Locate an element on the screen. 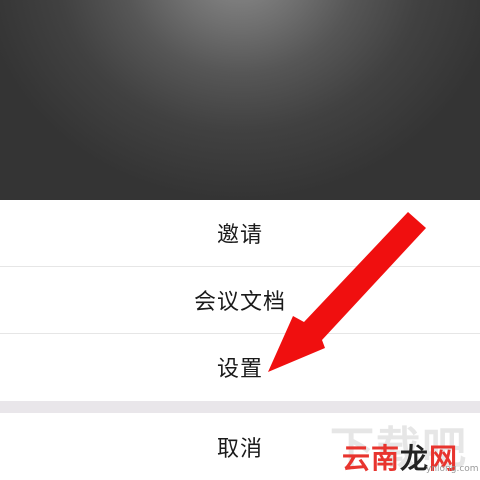 The height and width of the screenshot is (480, 480). meeting-docs-label: 会议文档 is located at coordinates (239, 302).